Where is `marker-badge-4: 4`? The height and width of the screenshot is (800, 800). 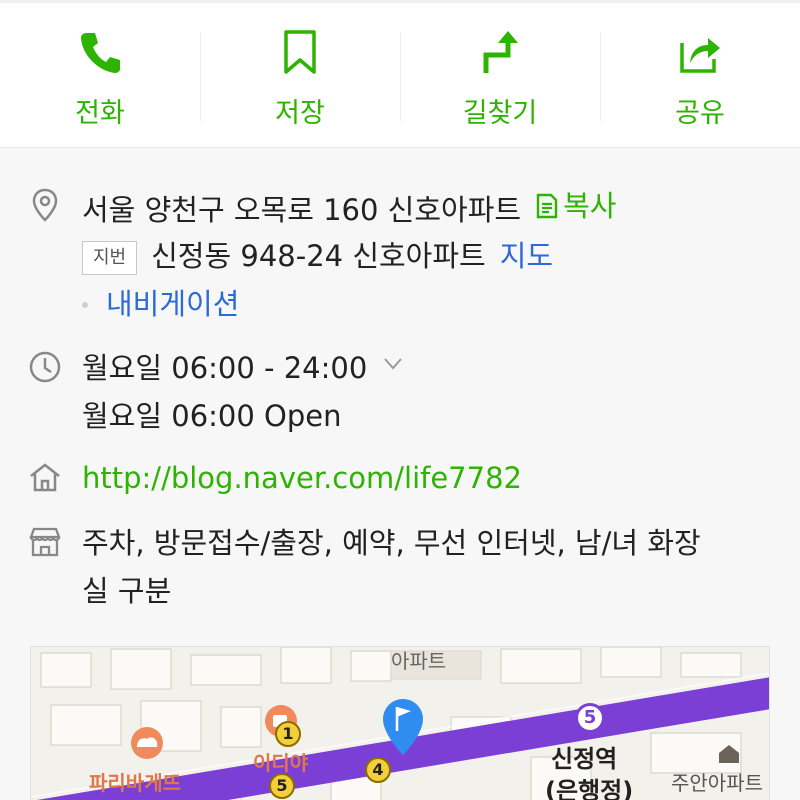 marker-badge-4: 4 is located at coordinates (378, 770).